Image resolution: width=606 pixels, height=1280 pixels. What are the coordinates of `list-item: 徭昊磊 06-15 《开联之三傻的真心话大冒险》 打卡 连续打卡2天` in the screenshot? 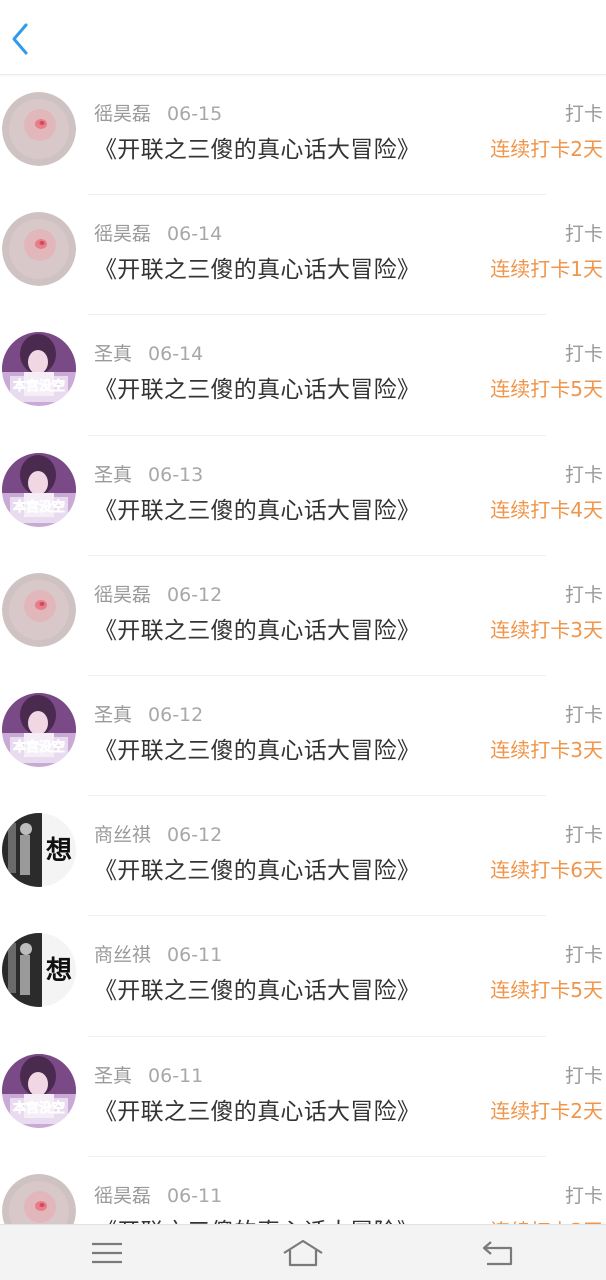 It's located at (303, 135).